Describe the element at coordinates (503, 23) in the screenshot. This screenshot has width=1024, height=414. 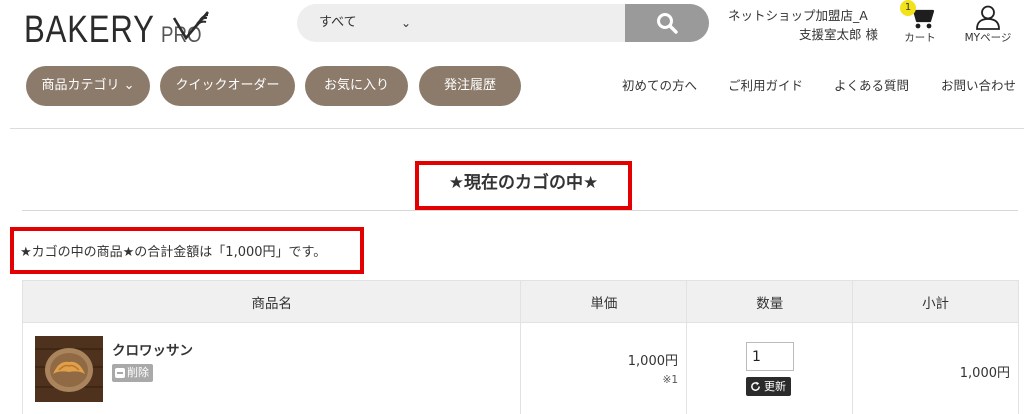
I see `search-bar: すべて ⌄` at that location.